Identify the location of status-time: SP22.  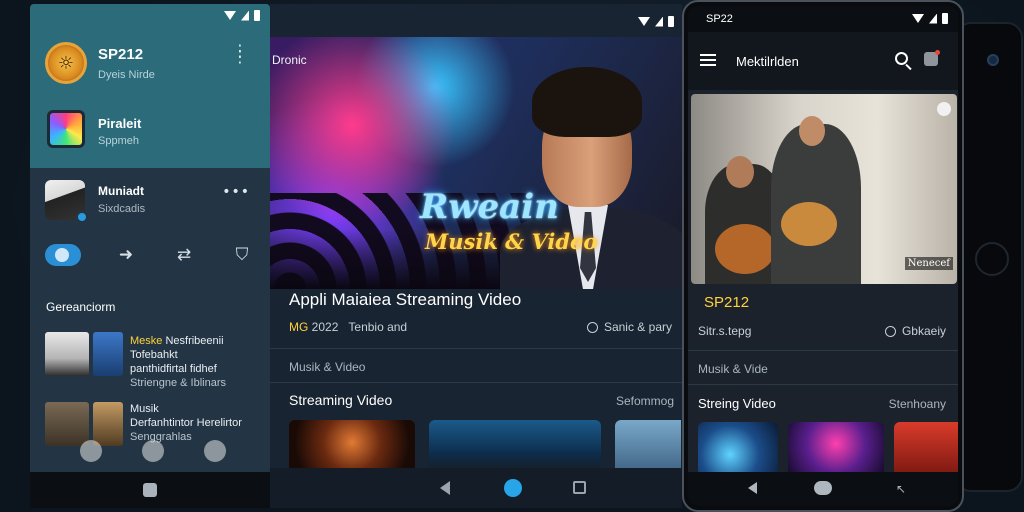
(719, 19).